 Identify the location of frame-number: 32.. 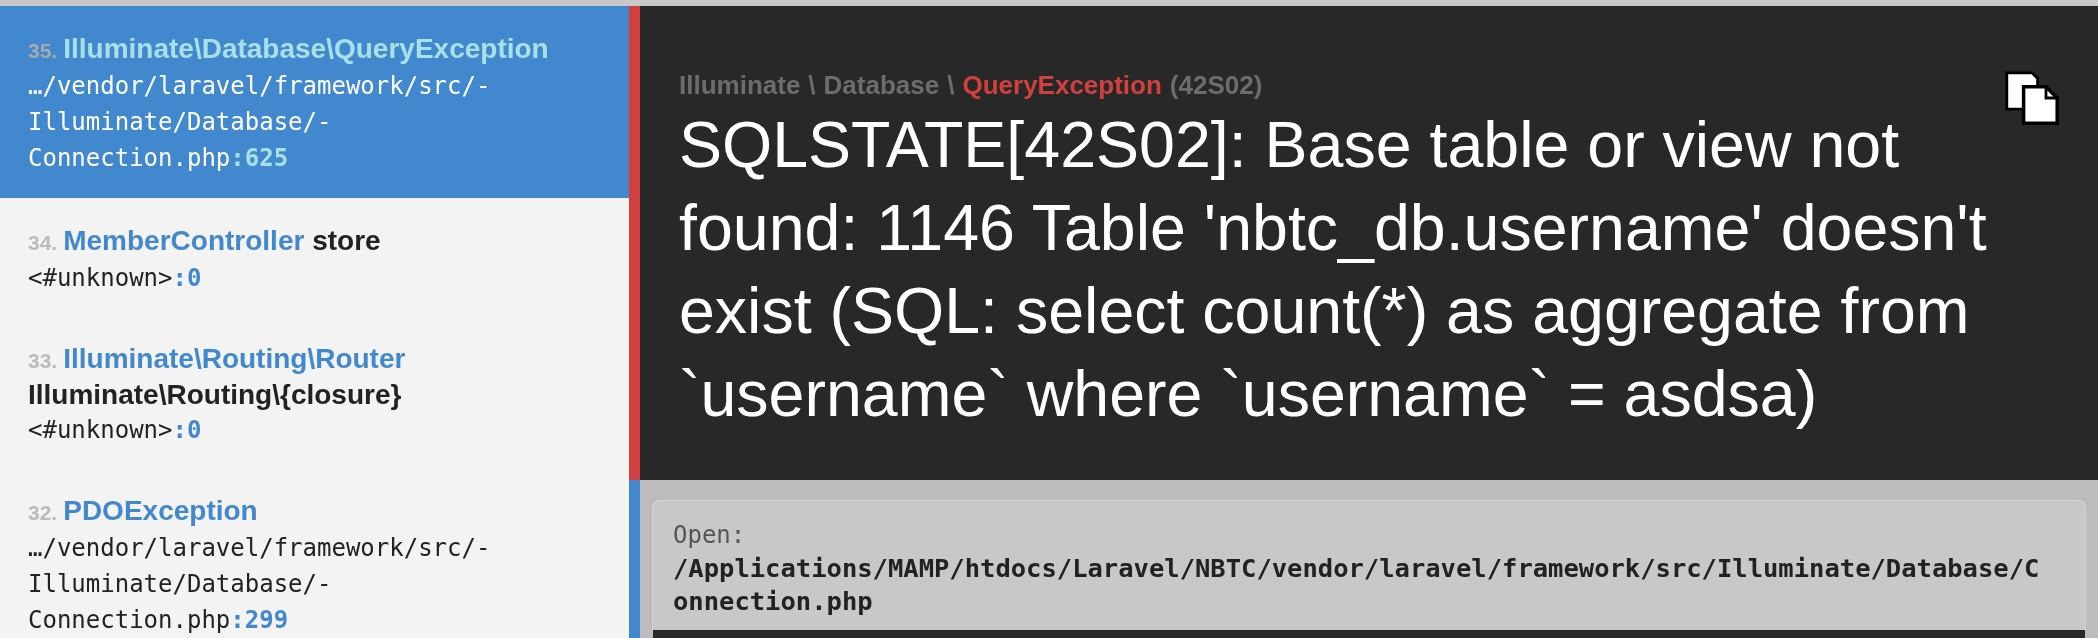
(43, 512).